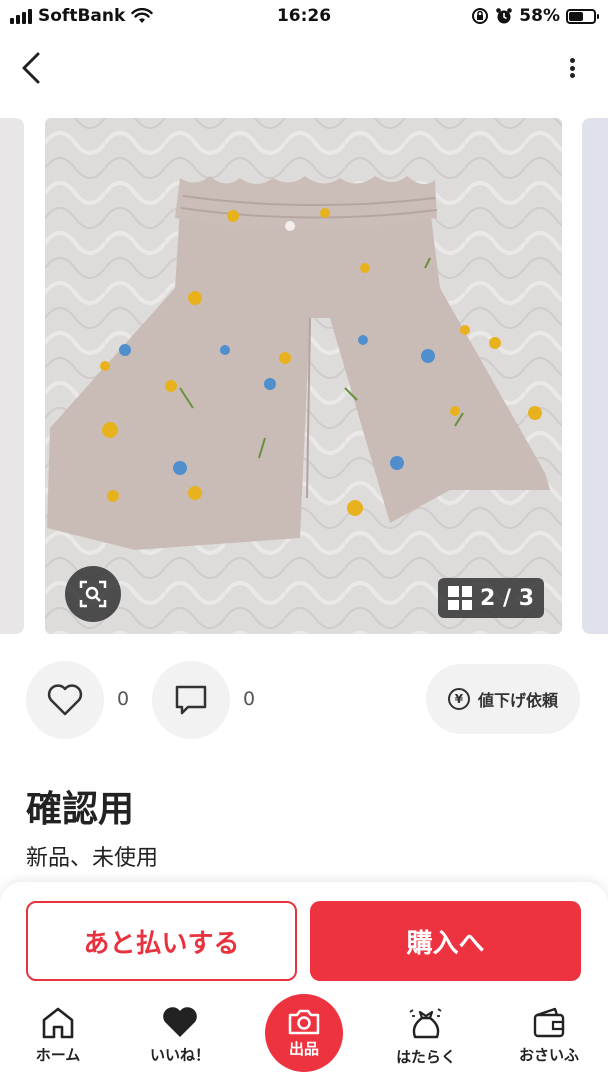  I want to click on tab-bar: ホーム いいね！ 出品 はたらく おさいふ, so click(304, 1037).